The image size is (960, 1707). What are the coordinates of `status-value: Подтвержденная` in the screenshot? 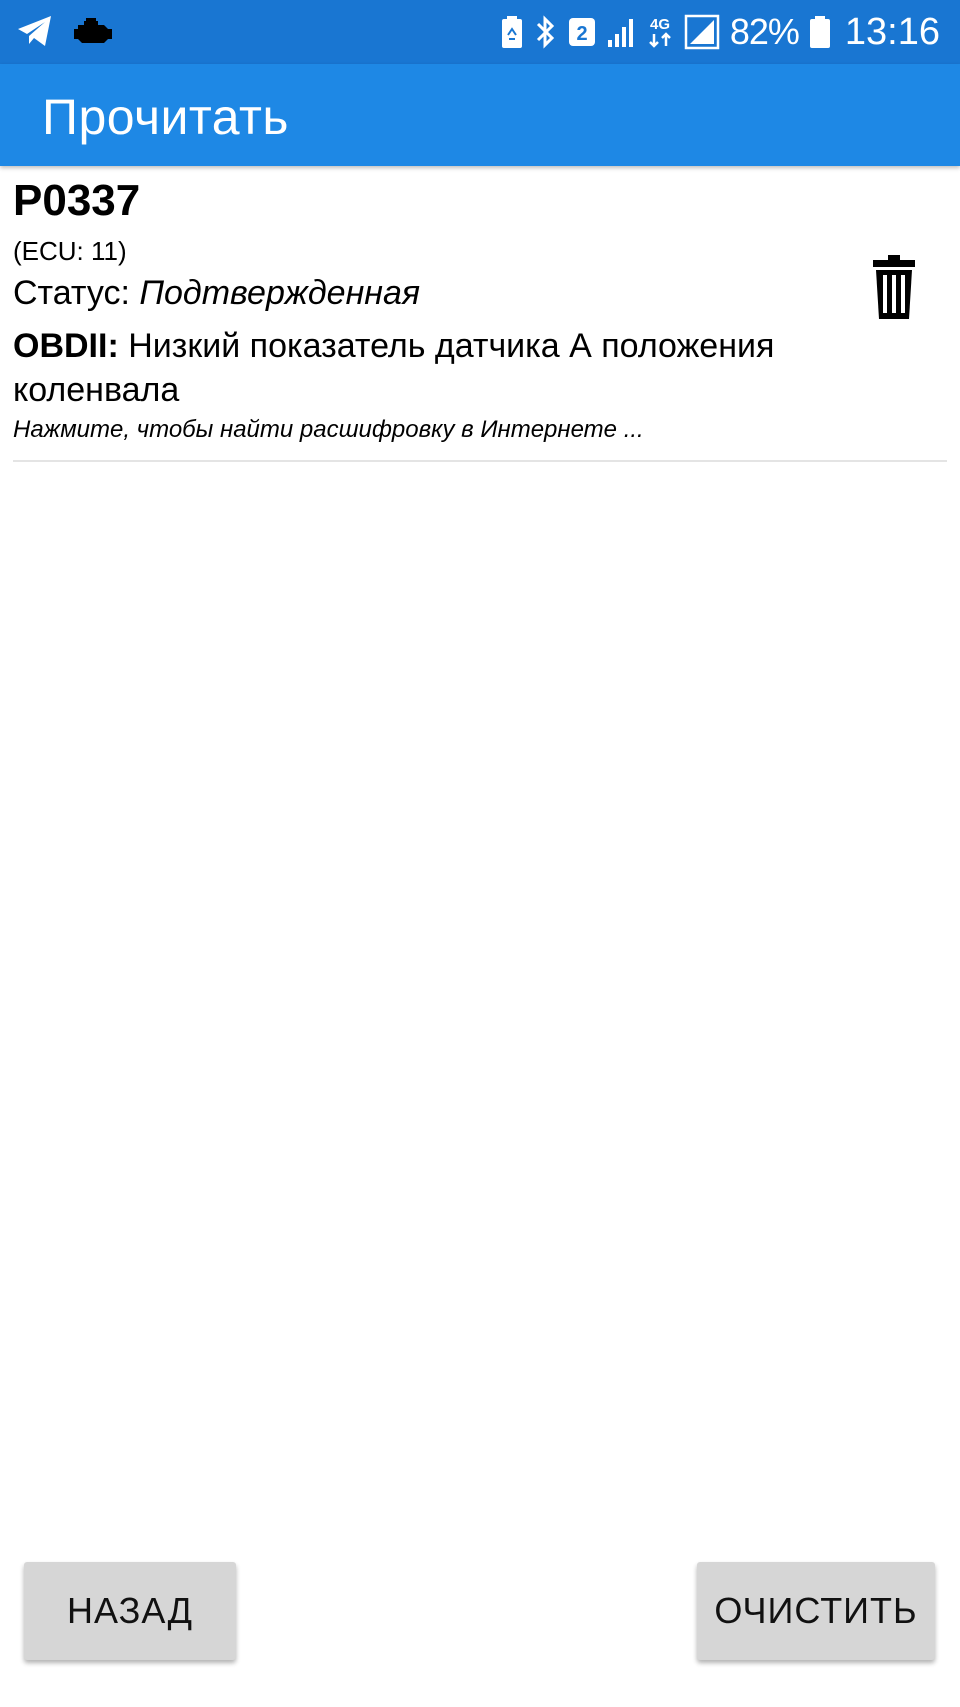 It's located at (280, 293).